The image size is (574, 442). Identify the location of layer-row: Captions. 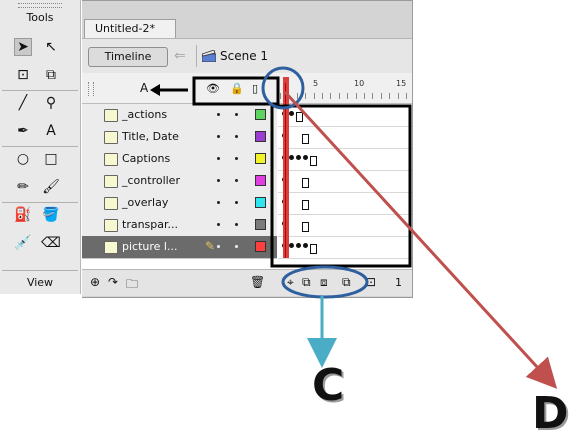
(179, 159).